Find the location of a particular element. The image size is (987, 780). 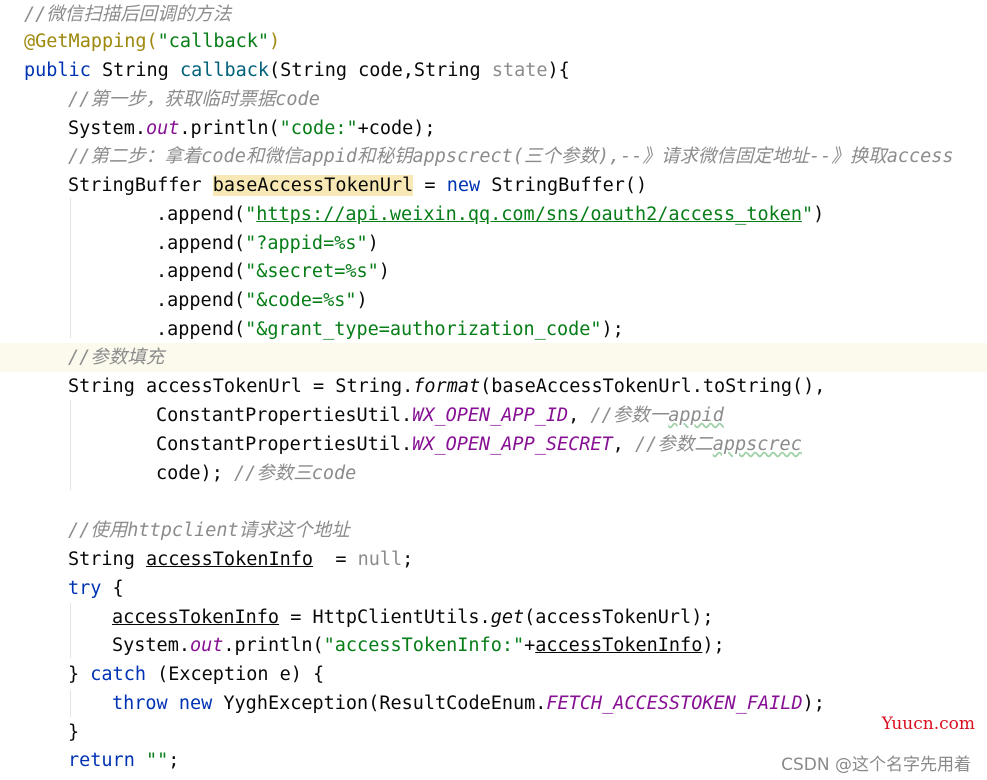

code-text: + is located at coordinates (530, 645).